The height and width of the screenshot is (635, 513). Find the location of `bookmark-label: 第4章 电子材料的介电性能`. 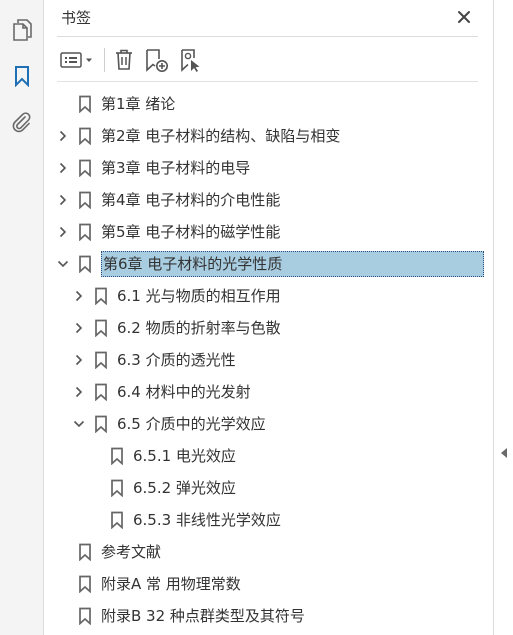

bookmark-label: 第4章 电子材料的介电性能 is located at coordinates (191, 200).